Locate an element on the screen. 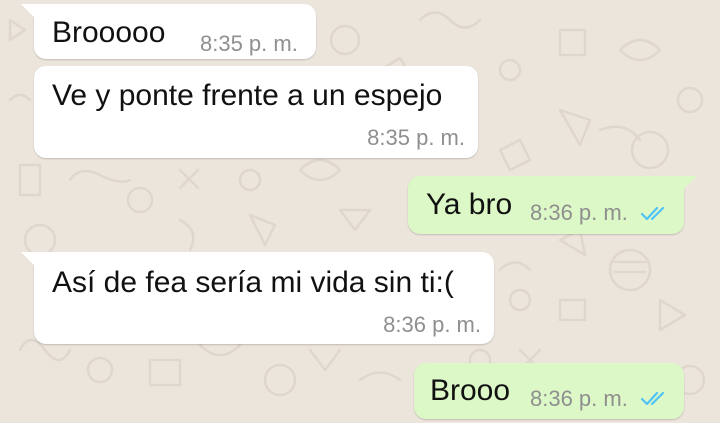 Image resolution: width=720 pixels, height=423 pixels. outgoing-message-bubble: Ya bro 8:36 p. m. is located at coordinates (552, 205).